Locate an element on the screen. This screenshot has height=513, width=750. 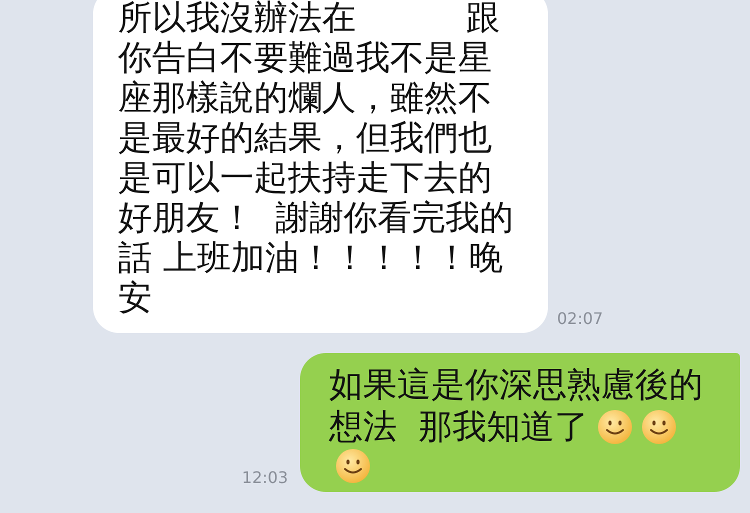
message-time: 12:03 is located at coordinates (265, 478).